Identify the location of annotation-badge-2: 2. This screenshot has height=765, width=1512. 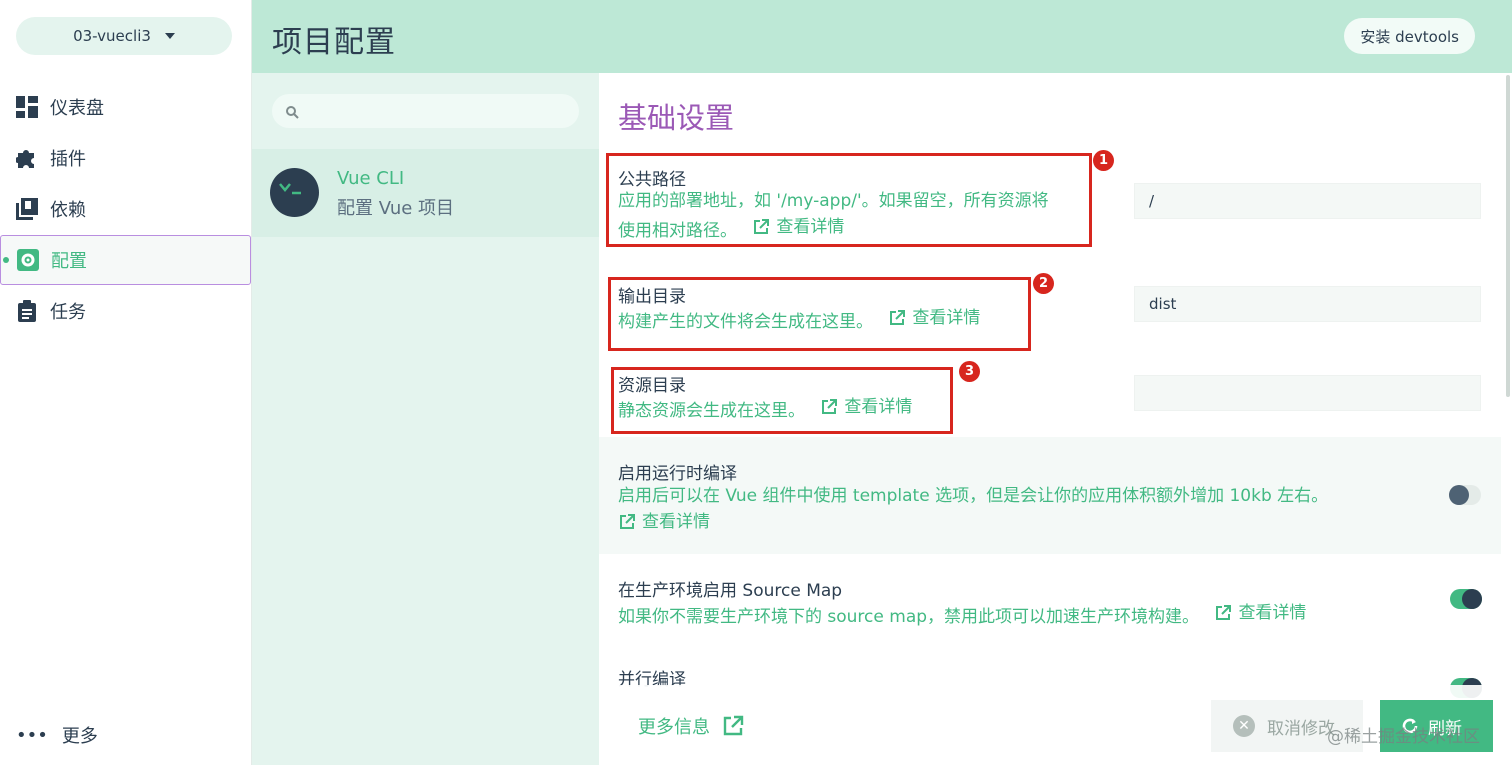
(1043, 283).